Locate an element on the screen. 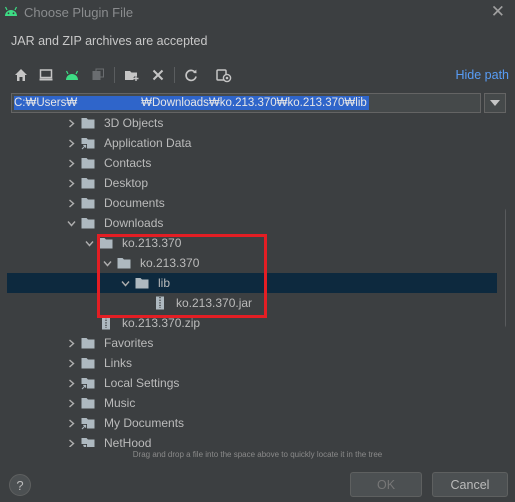  tree-row-label: Documents is located at coordinates (134, 203).